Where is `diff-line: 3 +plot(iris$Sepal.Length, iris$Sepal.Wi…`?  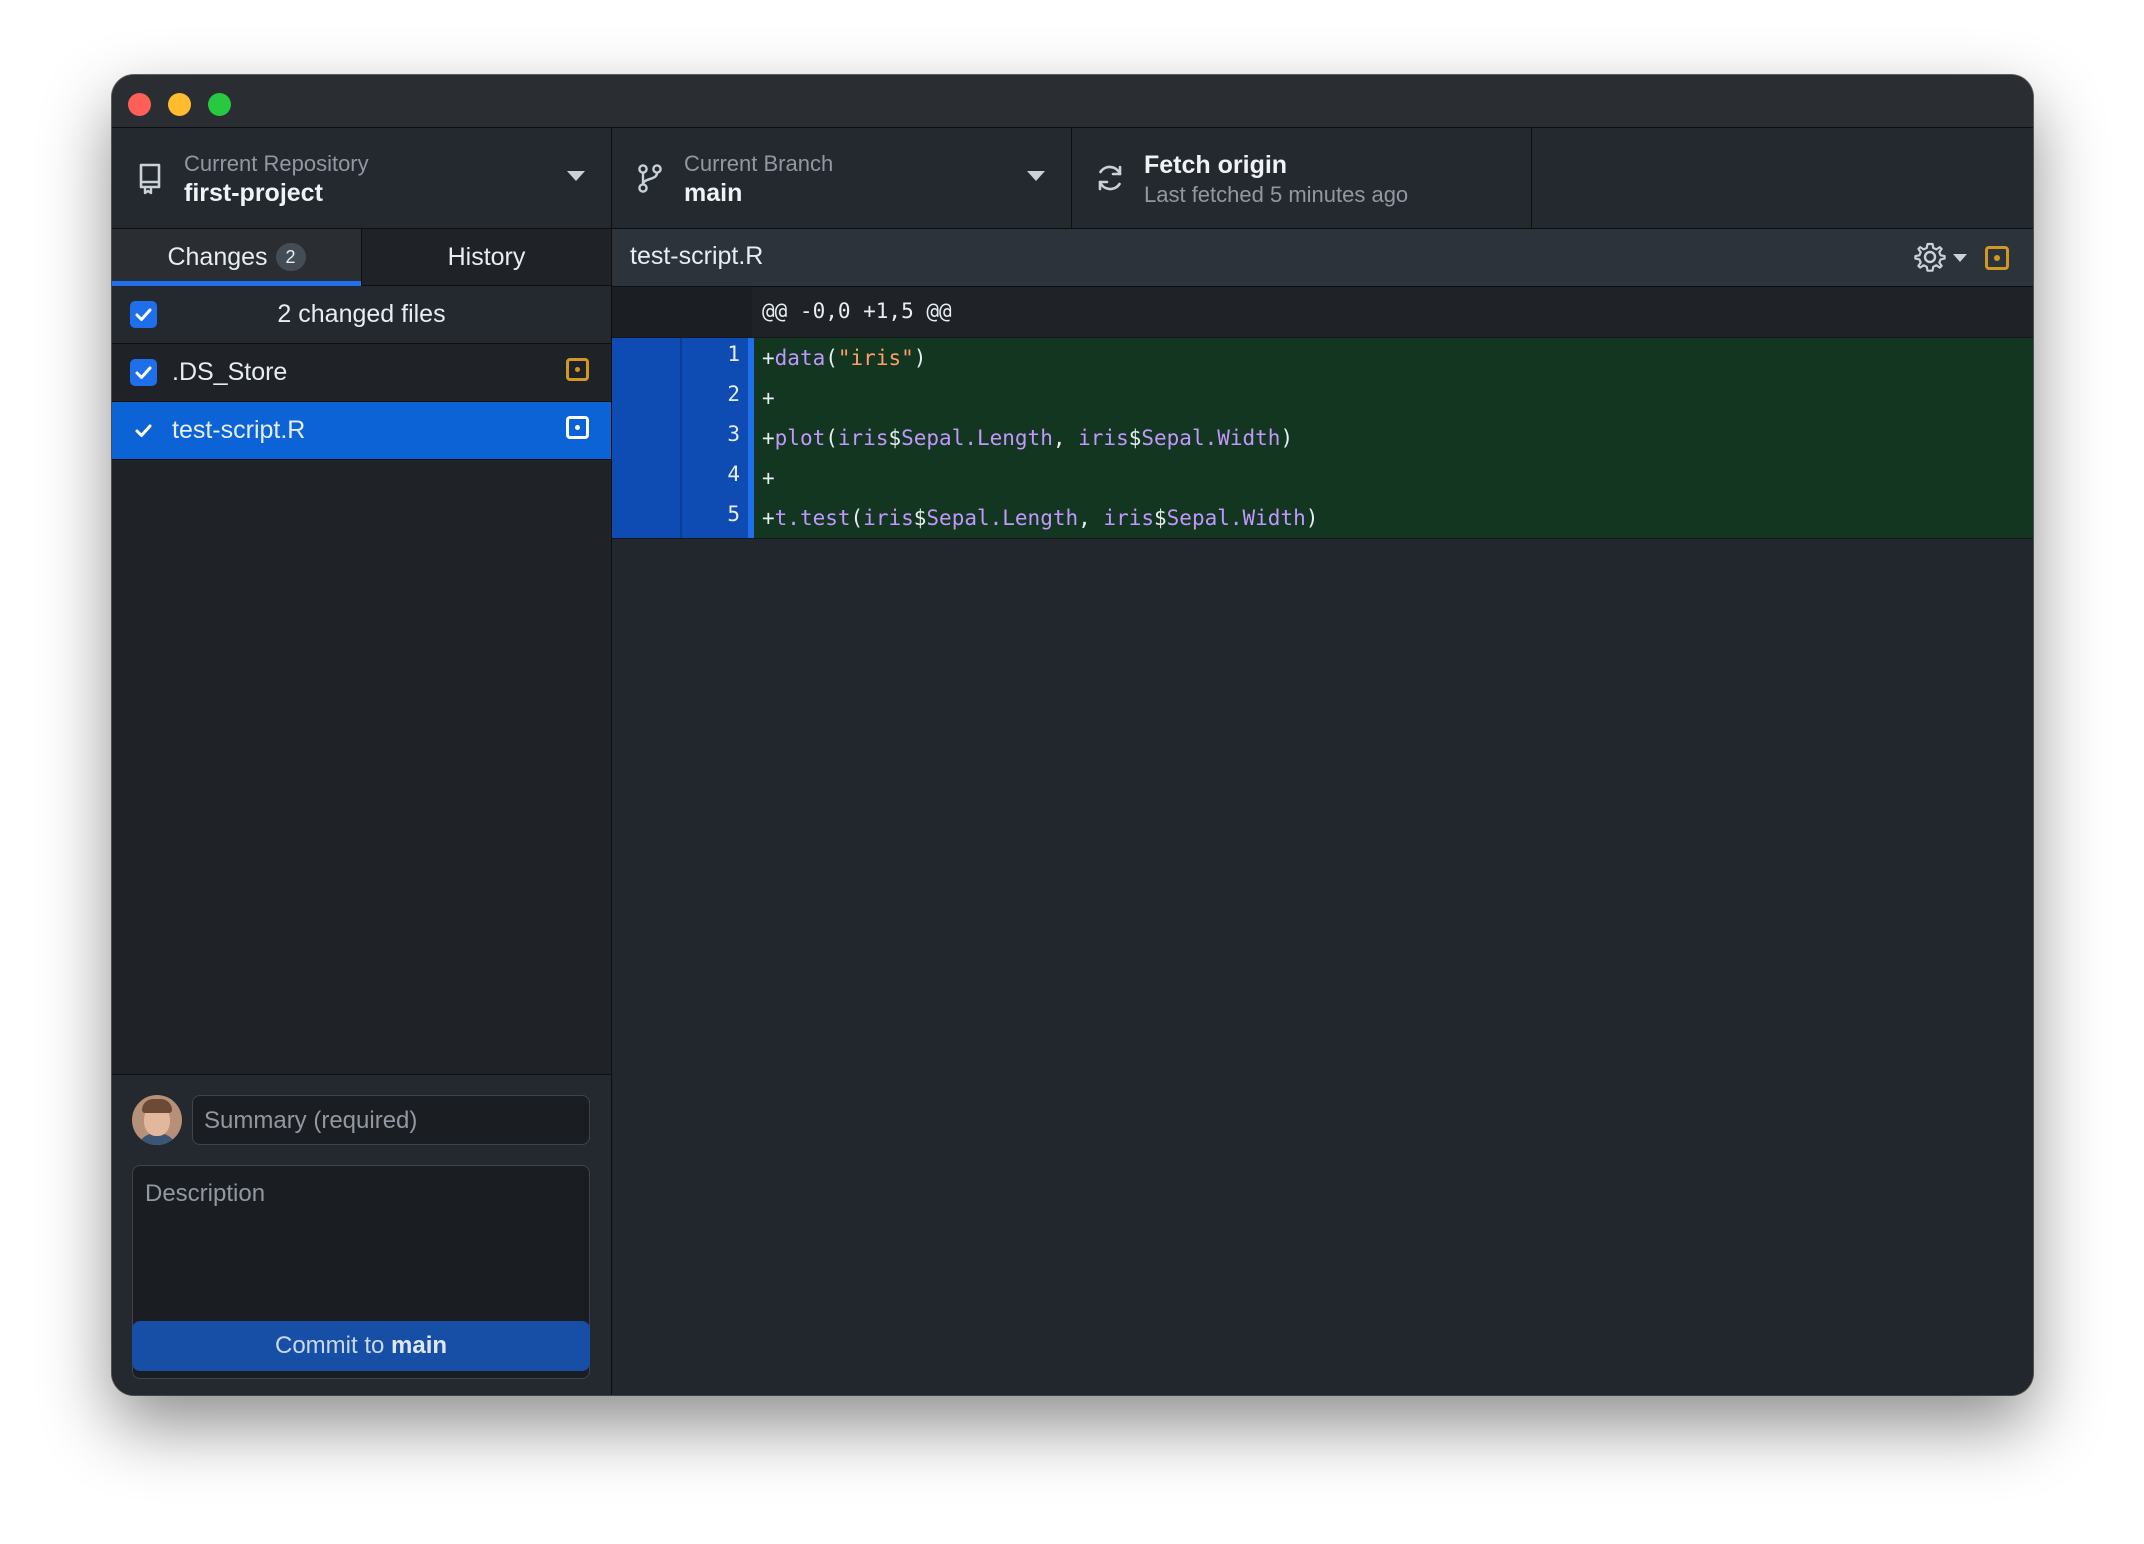
diff-line: 3 +plot(iris$Sepal.Length, iris$Sepal.Wi… is located at coordinates (1322, 438).